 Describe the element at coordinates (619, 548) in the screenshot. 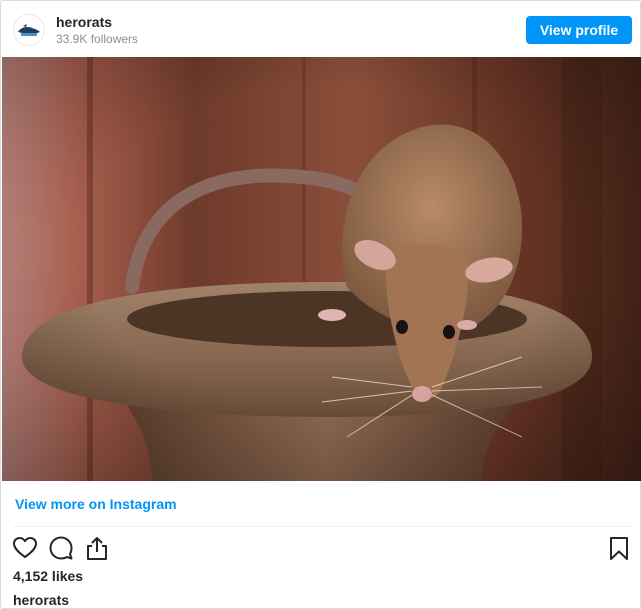

I see `bookmark-icon` at that location.